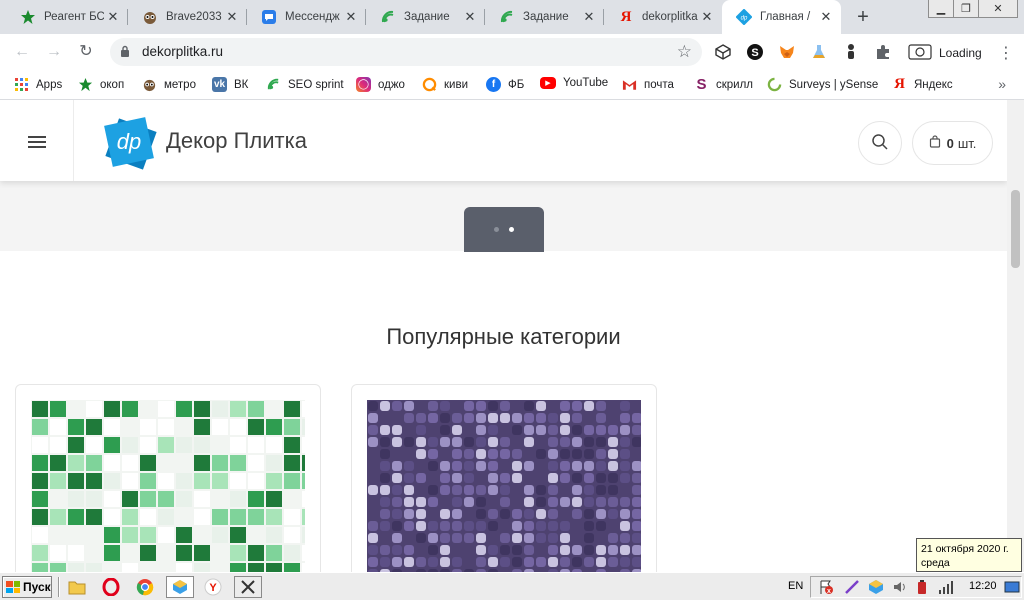  Describe the element at coordinates (829, 591) in the screenshot. I see `svg-text: x` at that location.